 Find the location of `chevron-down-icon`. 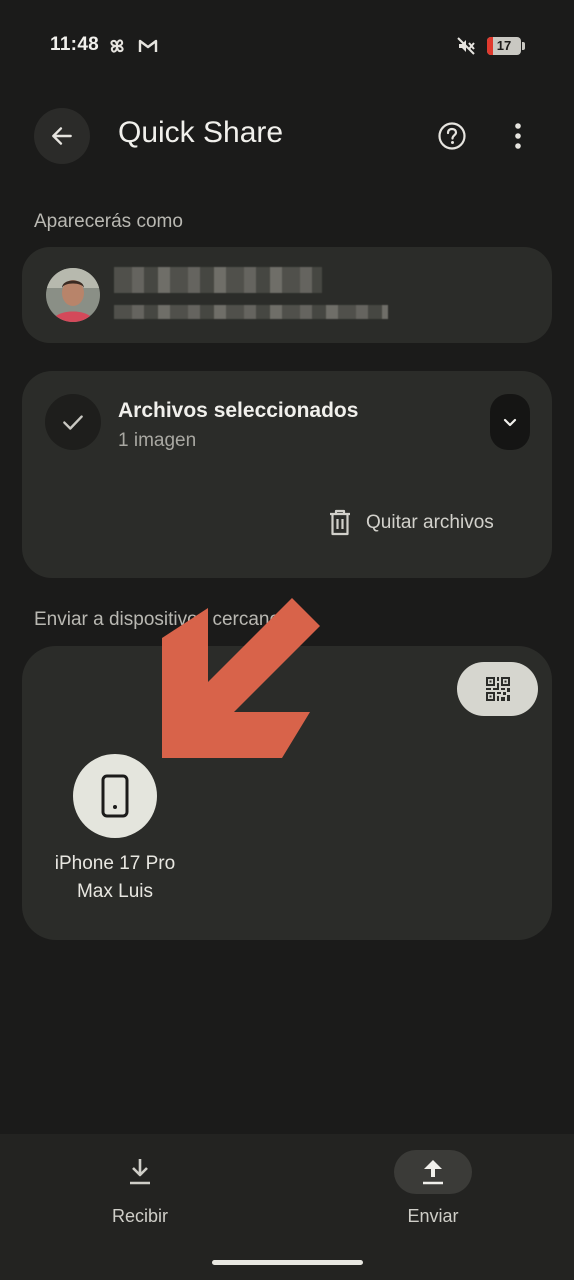

chevron-down-icon is located at coordinates (510, 422).